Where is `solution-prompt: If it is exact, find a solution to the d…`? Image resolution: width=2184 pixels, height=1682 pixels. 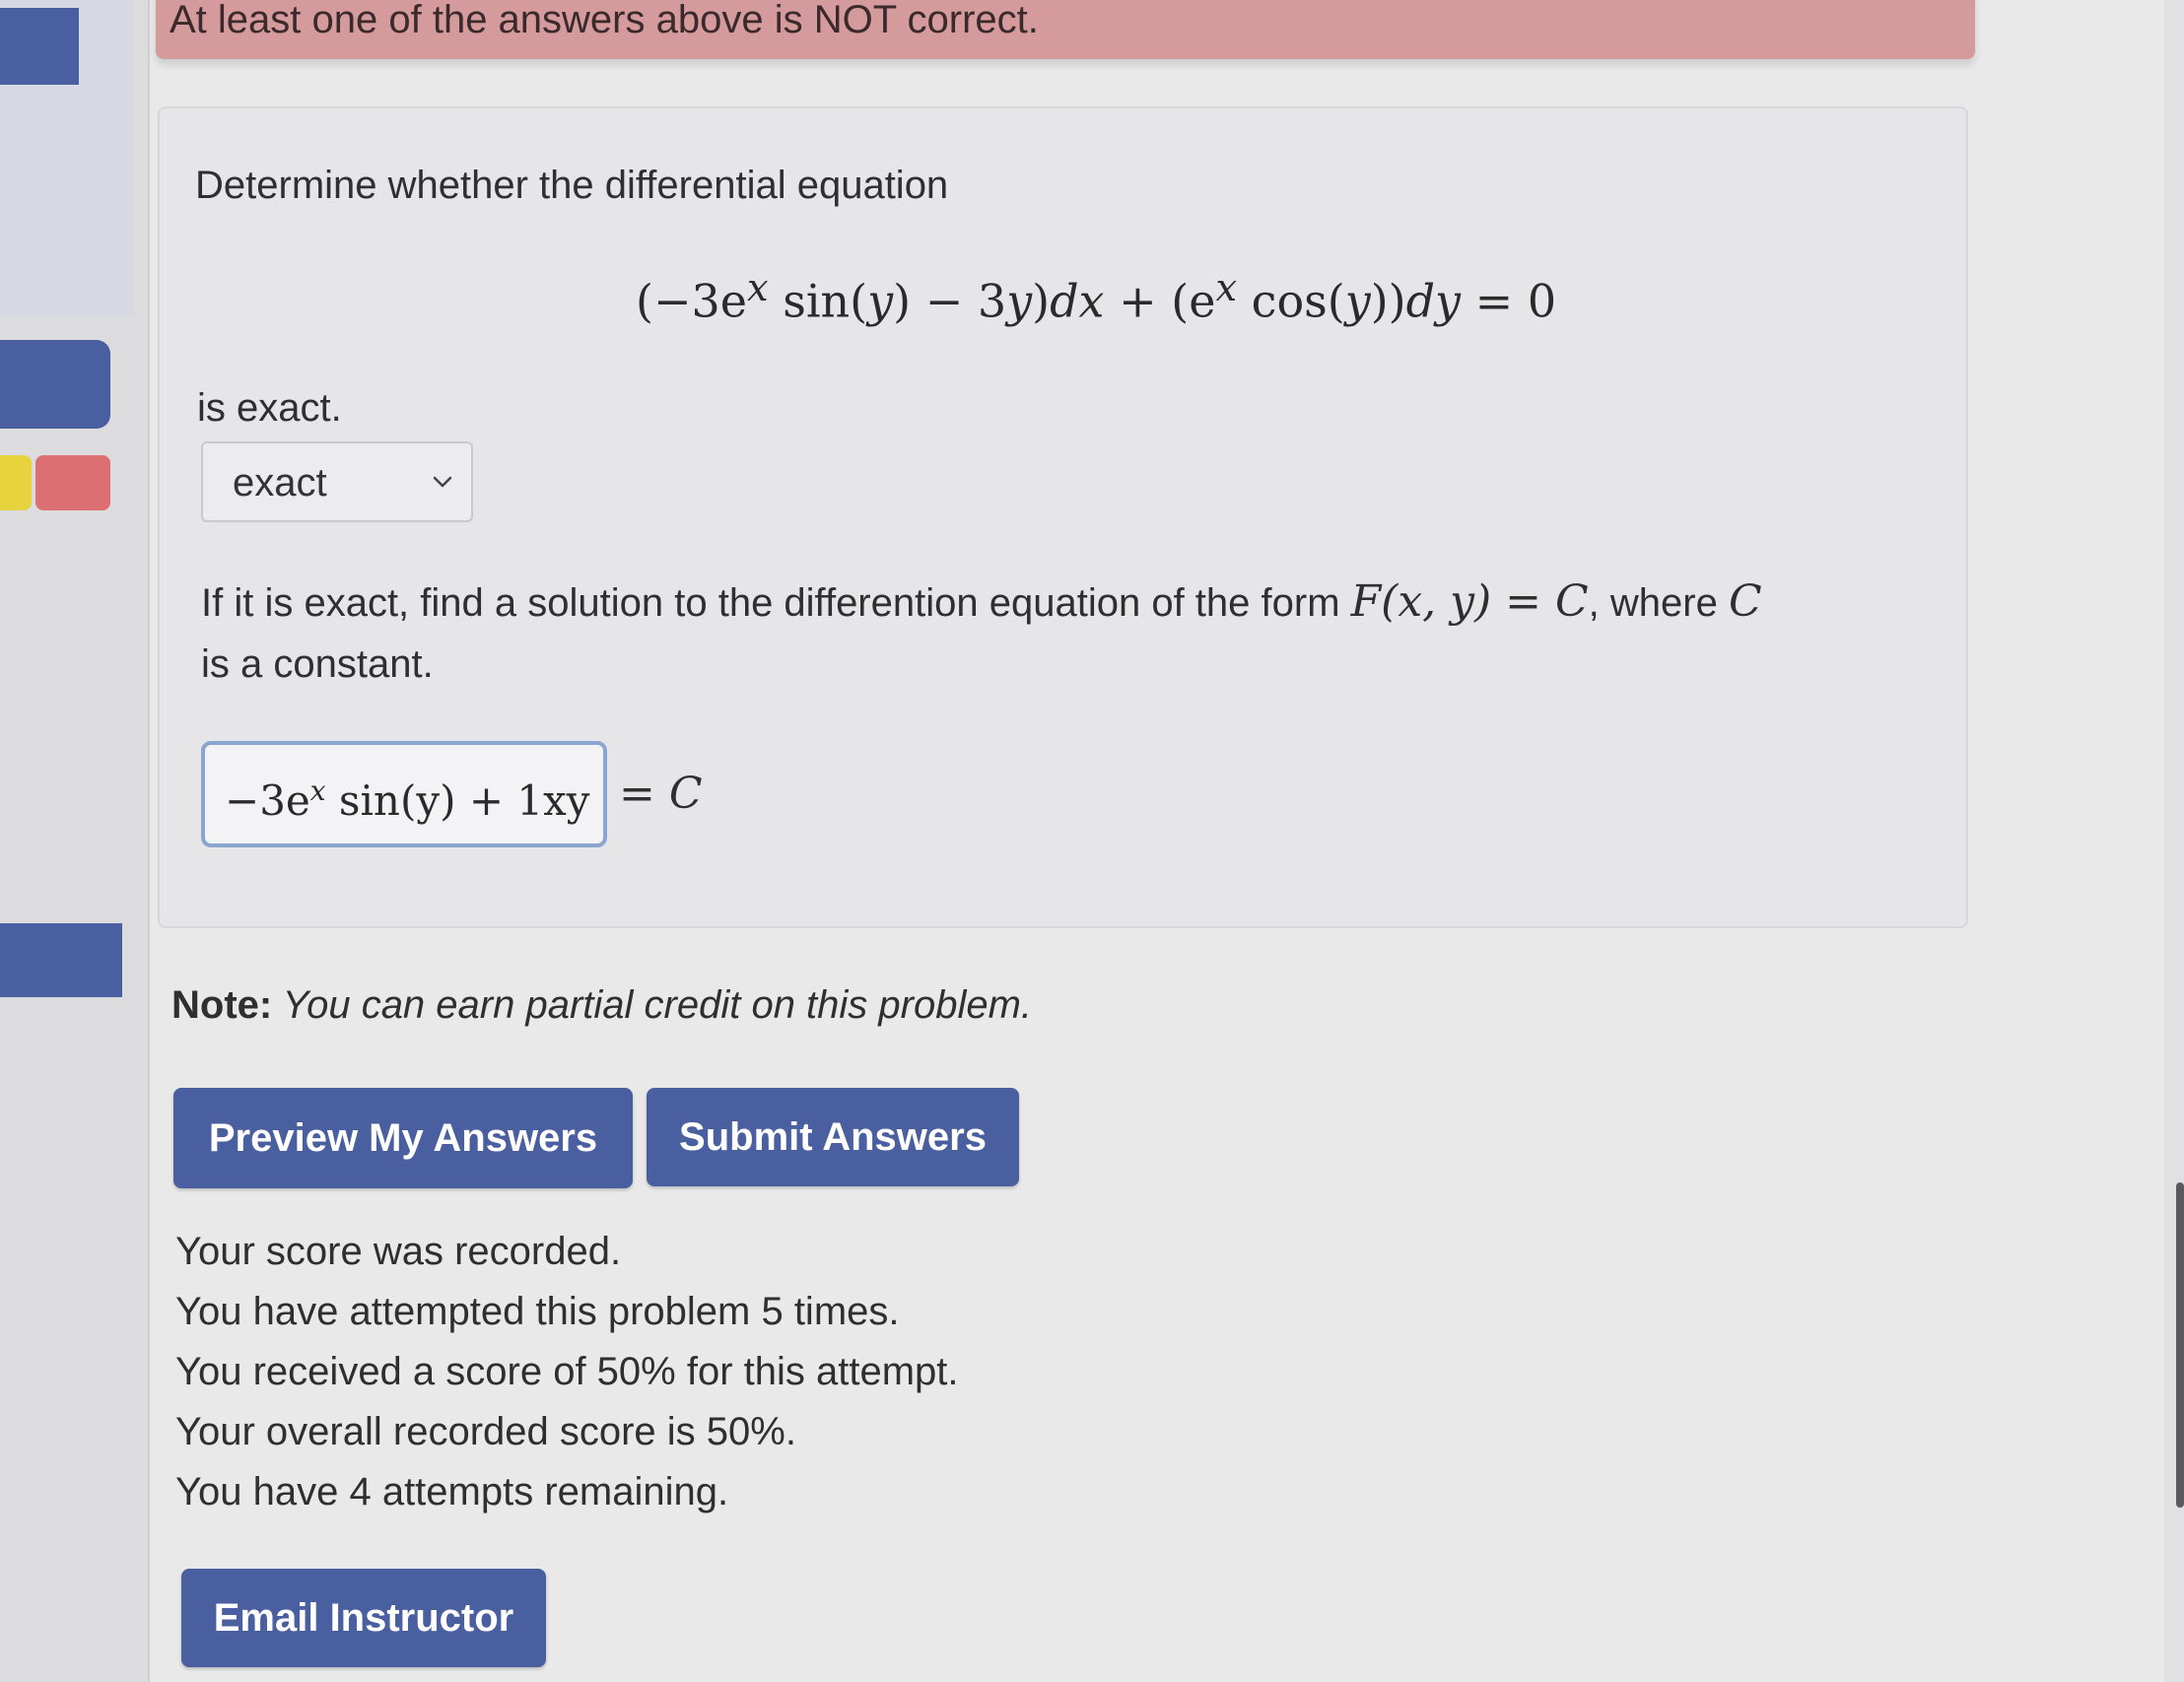
solution-prompt: If it is exact, find a solution to the d… is located at coordinates (981, 631).